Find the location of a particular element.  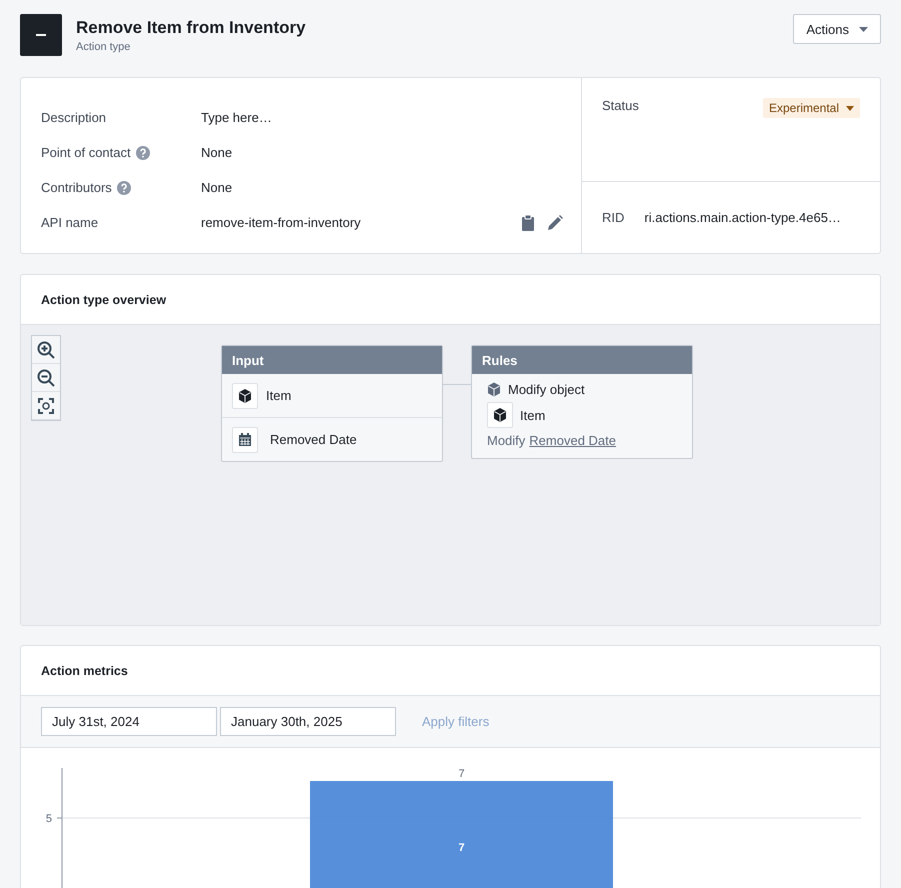

field-value: remove-item-from-inventory is located at coordinates (281, 222).